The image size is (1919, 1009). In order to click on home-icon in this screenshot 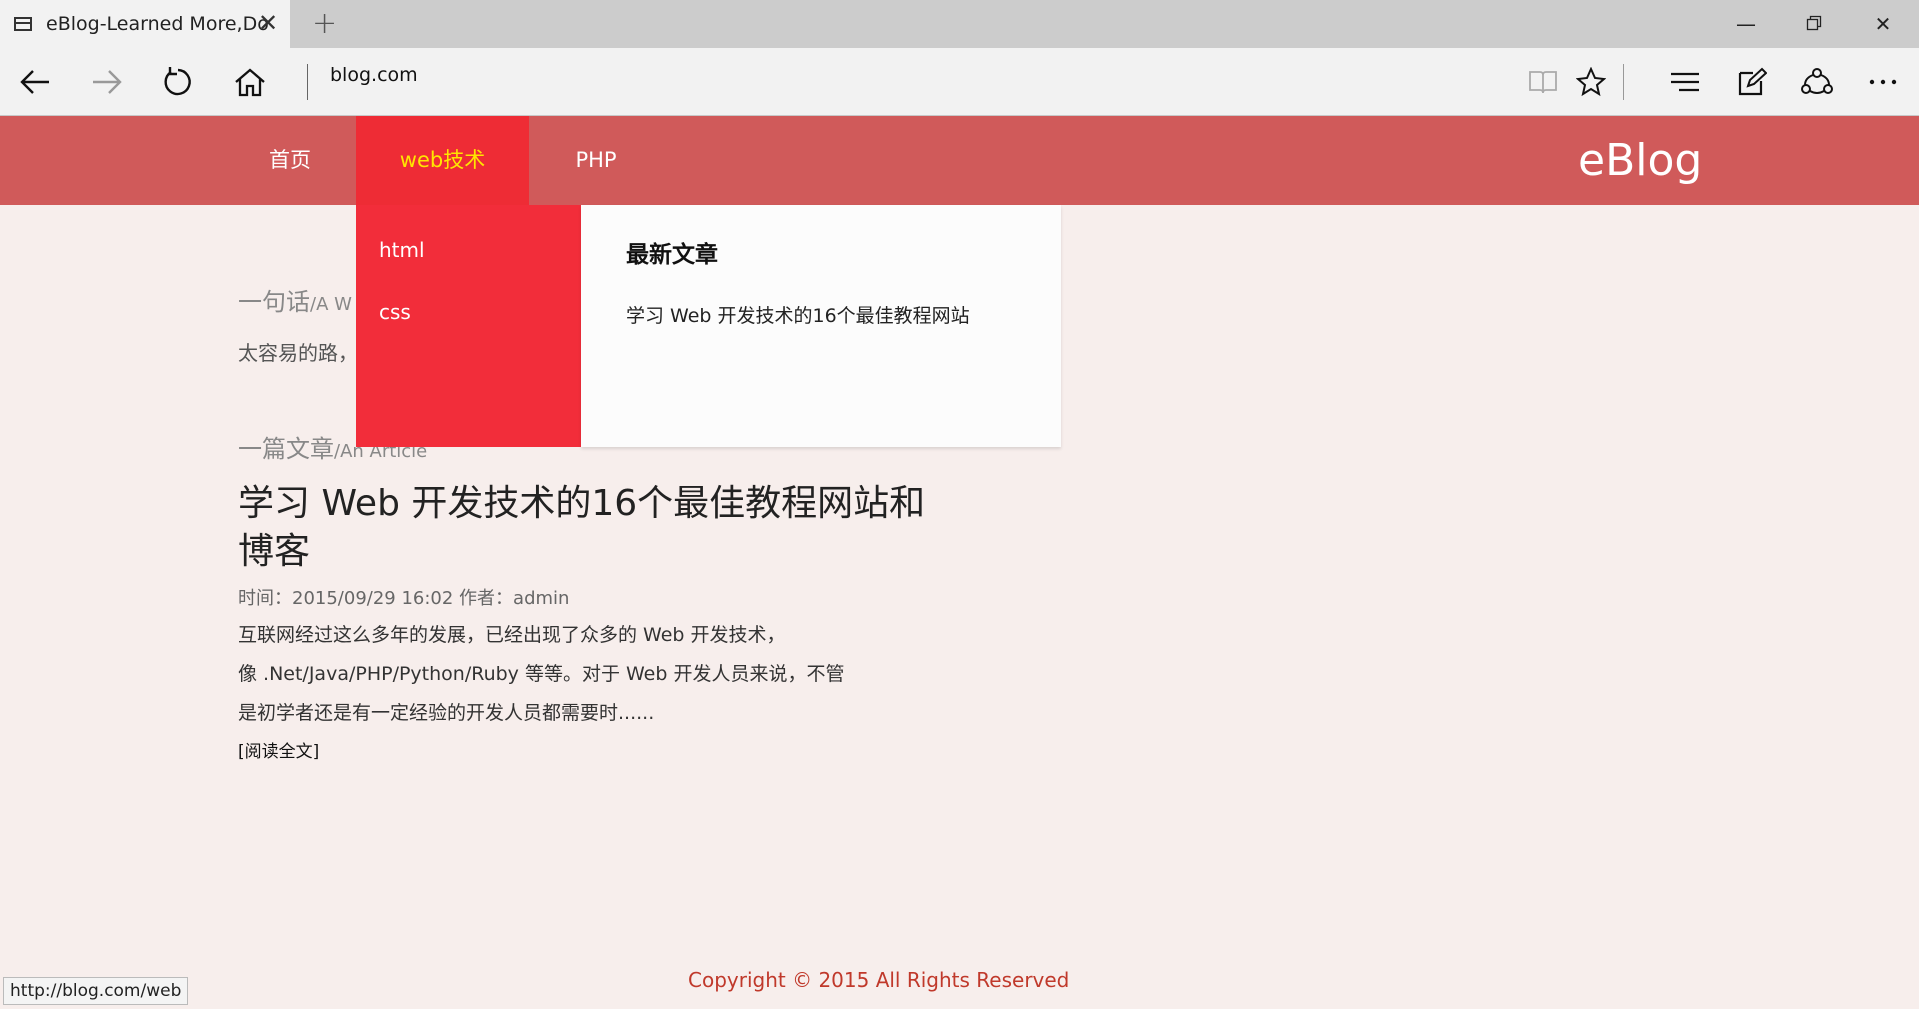, I will do `click(250, 82)`.